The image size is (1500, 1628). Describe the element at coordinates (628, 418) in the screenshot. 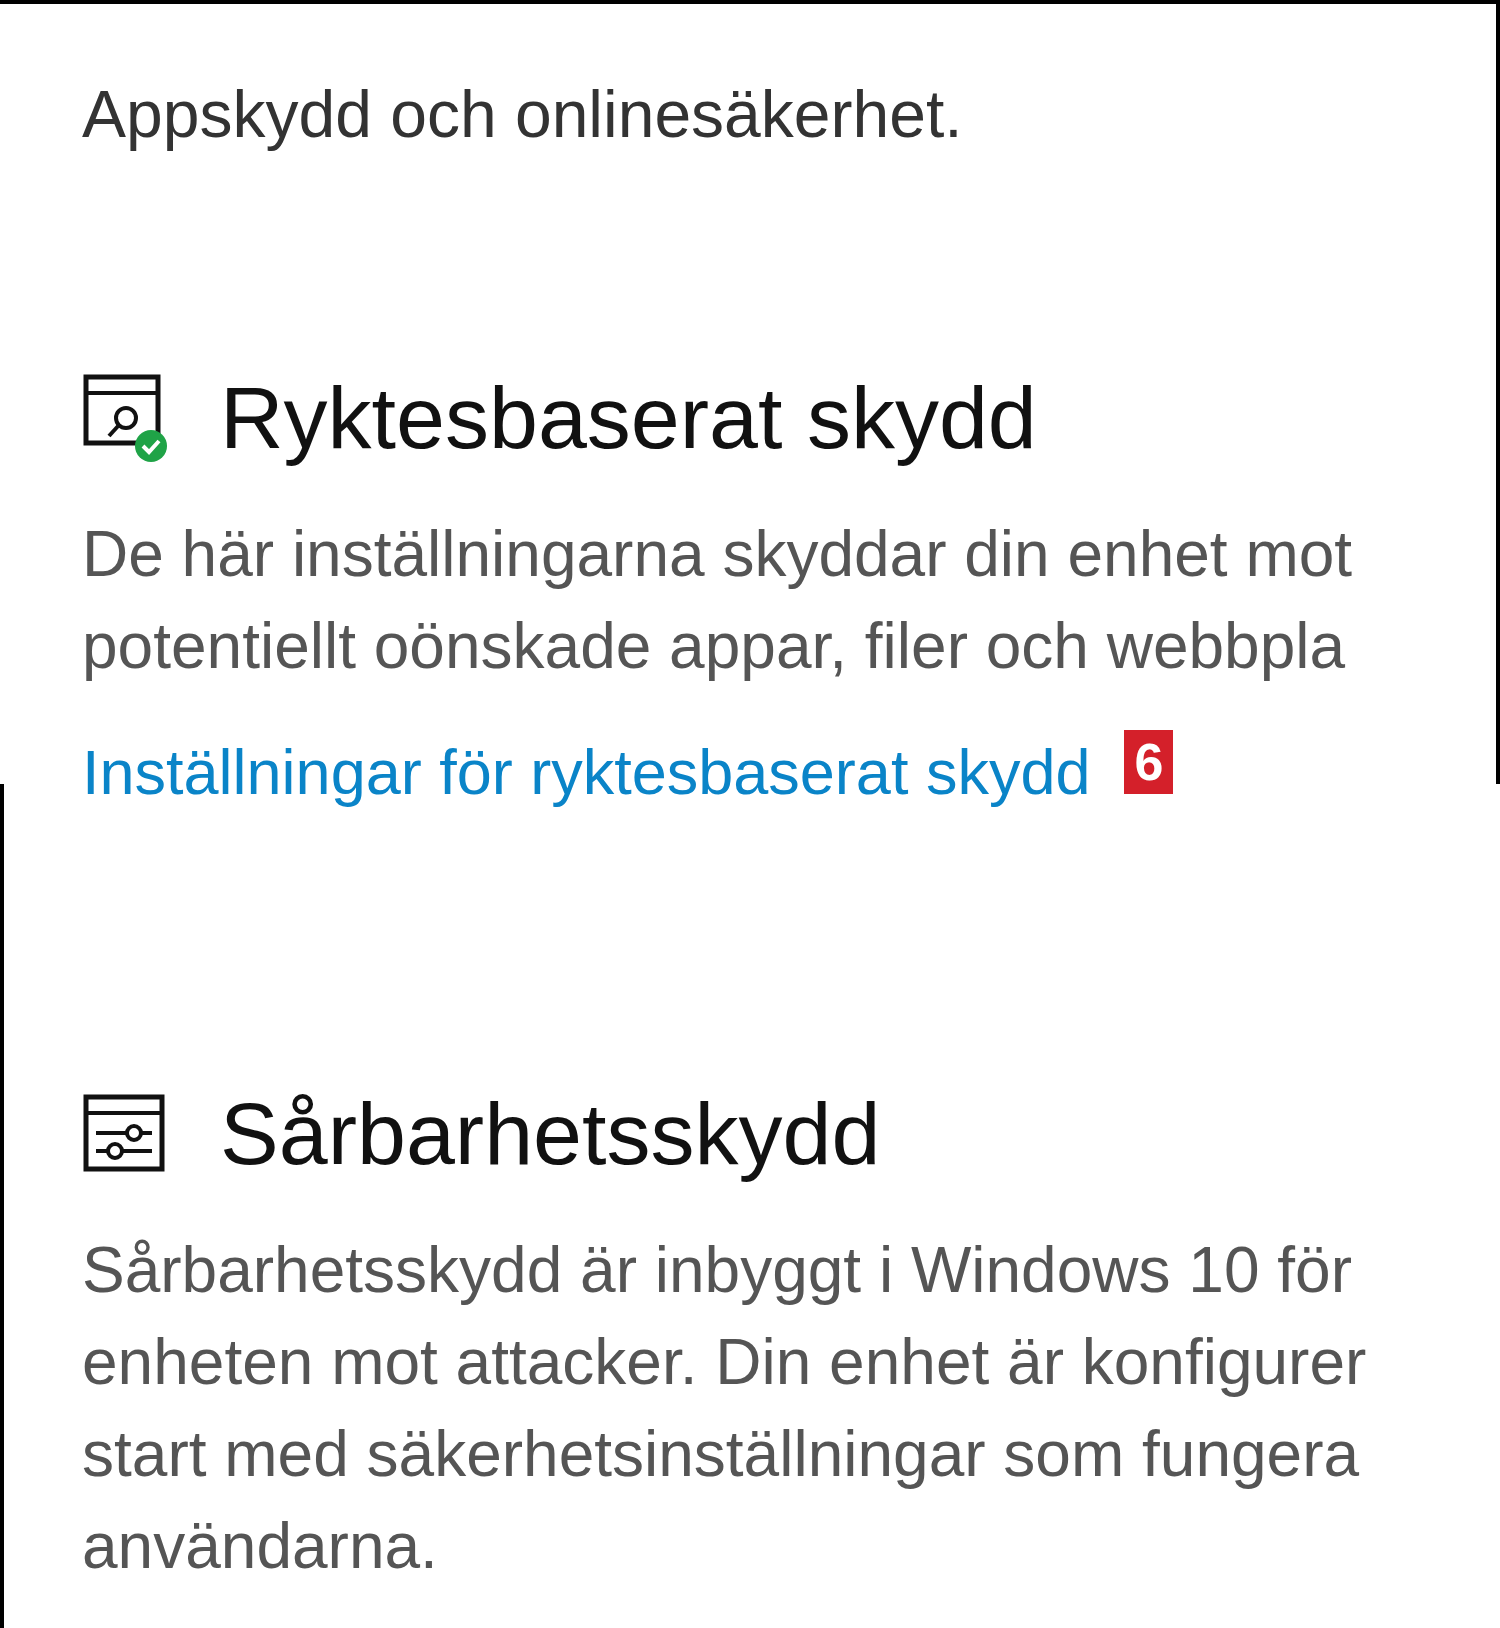

I see `section-heading: Ryktesbaserat skydd` at that location.